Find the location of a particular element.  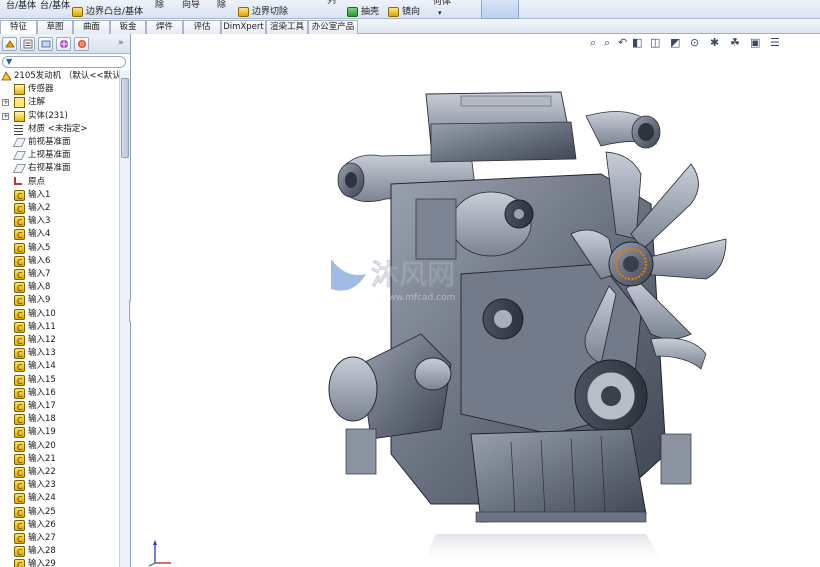

ribbon-item-reference-geometry: 何体 is located at coordinates (442, 4).